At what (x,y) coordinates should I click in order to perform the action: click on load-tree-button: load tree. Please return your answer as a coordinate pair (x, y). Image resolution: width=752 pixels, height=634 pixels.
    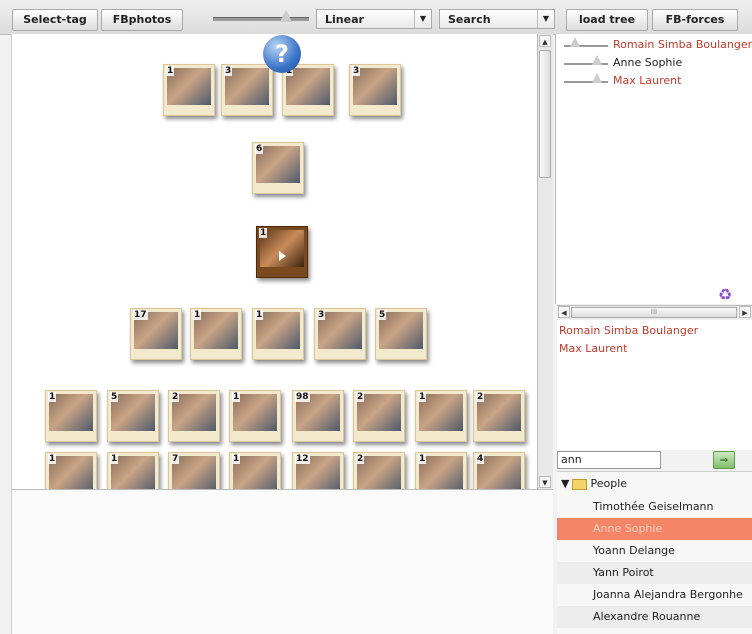
    Looking at the image, I should click on (607, 20).